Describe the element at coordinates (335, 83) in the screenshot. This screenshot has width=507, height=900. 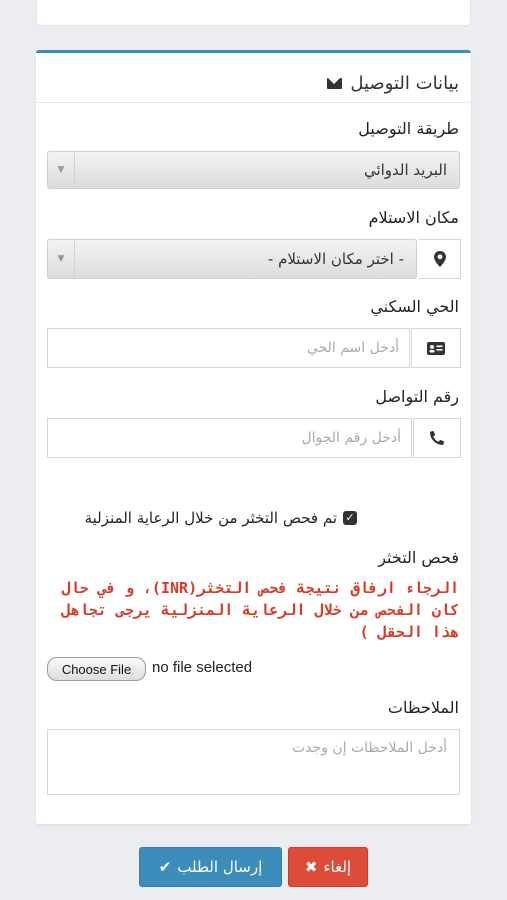
I see `envelope-icon` at that location.